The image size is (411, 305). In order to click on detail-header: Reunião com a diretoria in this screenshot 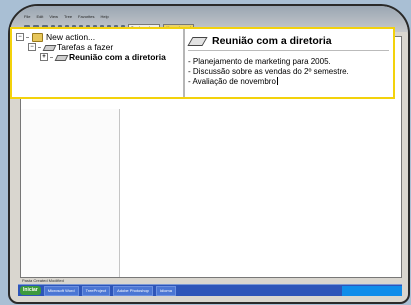, I will do `click(288, 41)`.